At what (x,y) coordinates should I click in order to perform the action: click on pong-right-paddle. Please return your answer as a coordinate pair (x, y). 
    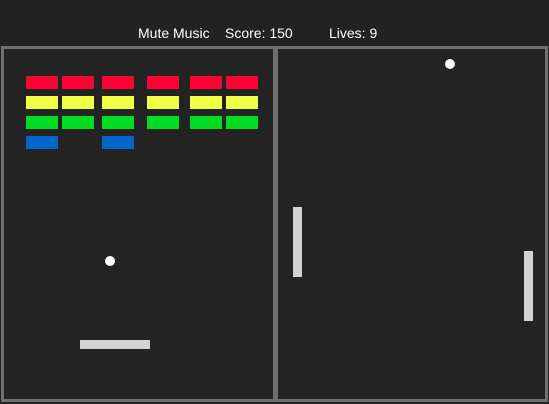
    Looking at the image, I should click on (528, 286).